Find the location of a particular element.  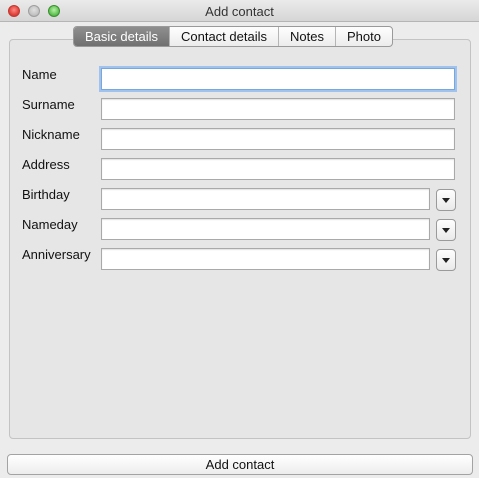

name-field is located at coordinates (278, 79).